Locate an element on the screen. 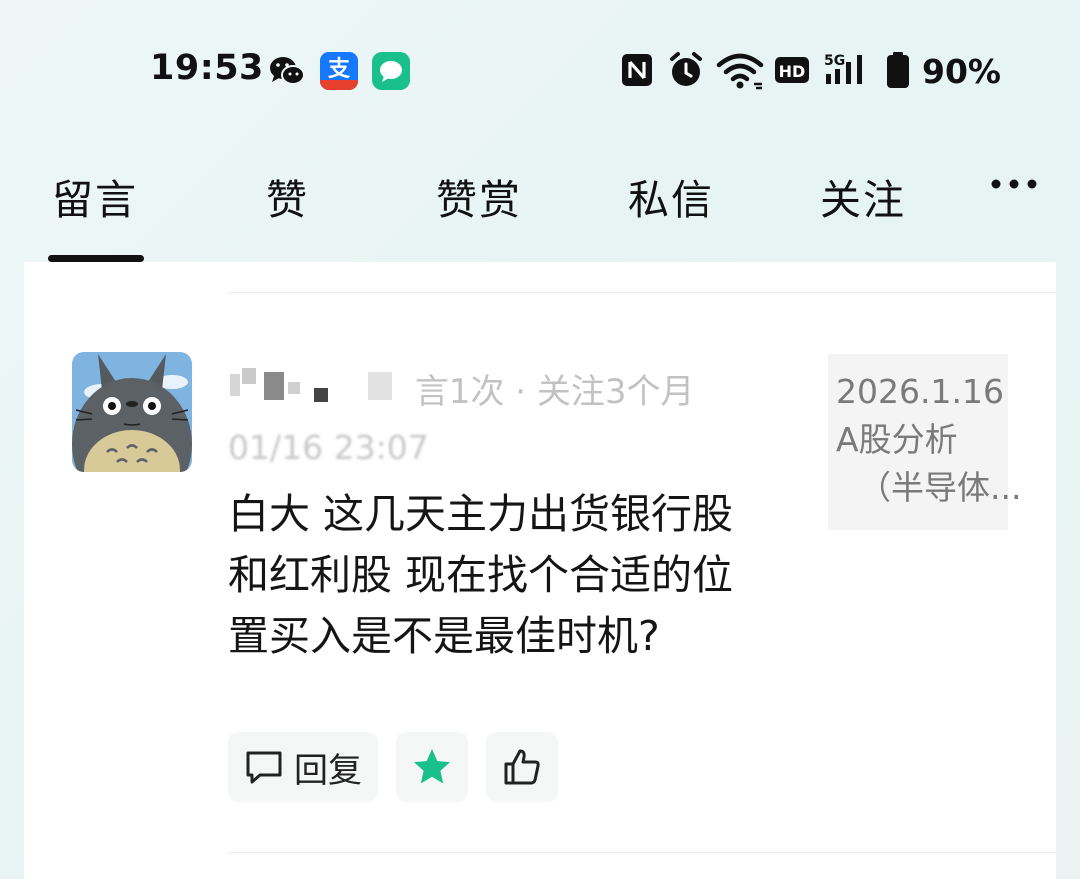  like-button is located at coordinates (522, 767).